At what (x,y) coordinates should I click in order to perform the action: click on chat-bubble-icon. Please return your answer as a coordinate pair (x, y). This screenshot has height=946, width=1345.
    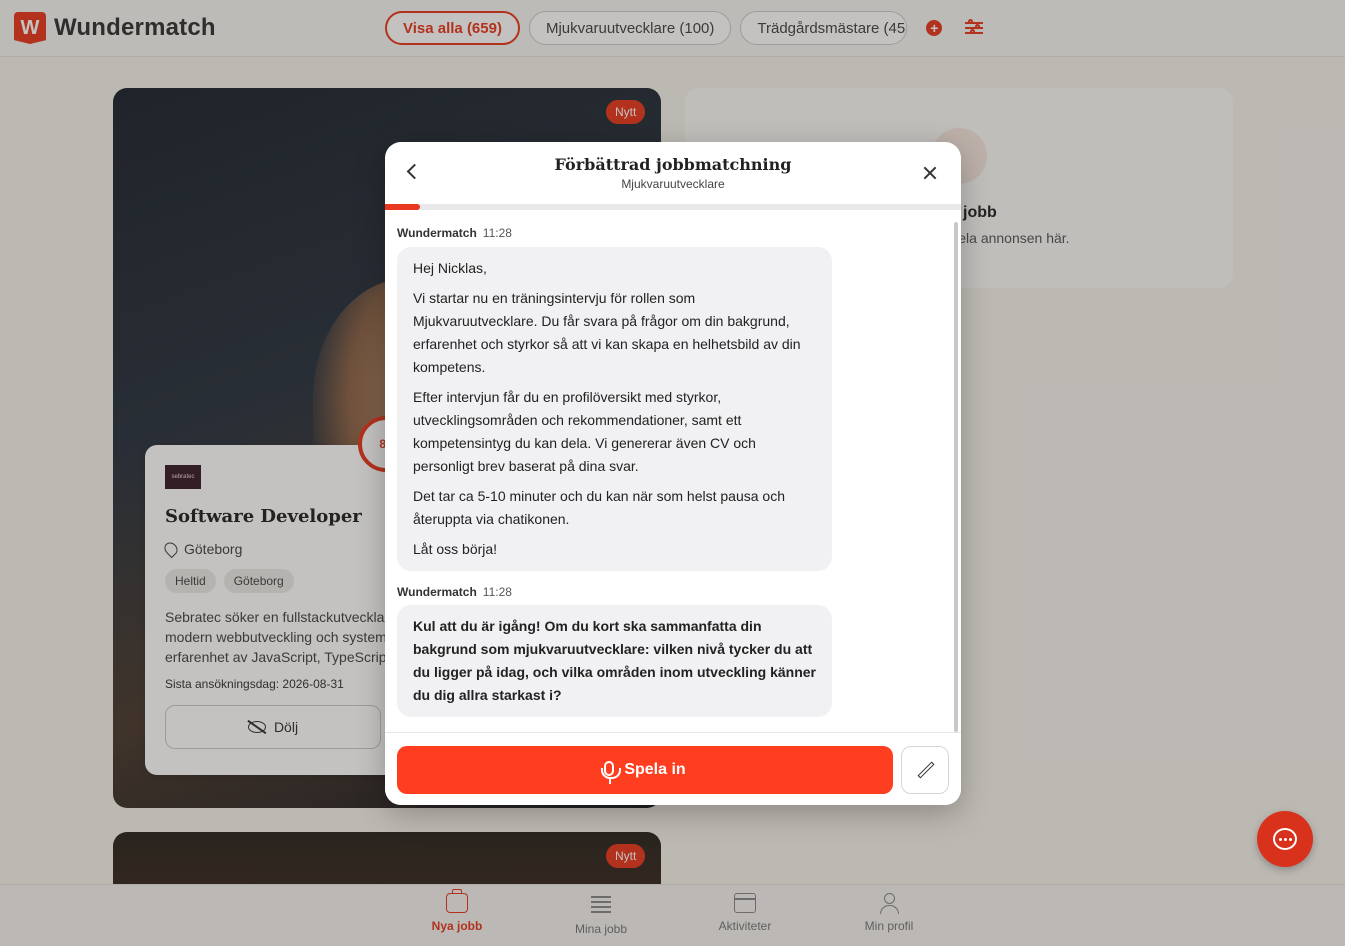
    Looking at the image, I should click on (1285, 839).